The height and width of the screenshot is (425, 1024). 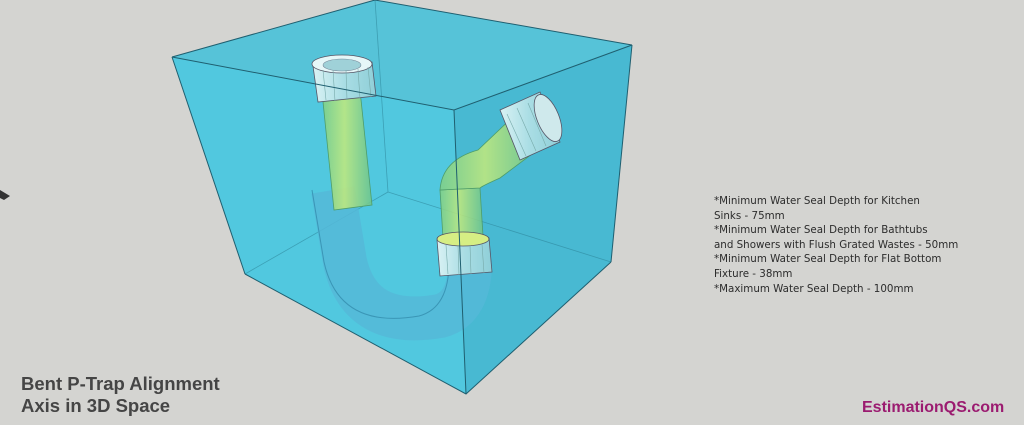 What do you see at coordinates (96, 405) in the screenshot?
I see `title-line-2: Axis in 3D Space` at bounding box center [96, 405].